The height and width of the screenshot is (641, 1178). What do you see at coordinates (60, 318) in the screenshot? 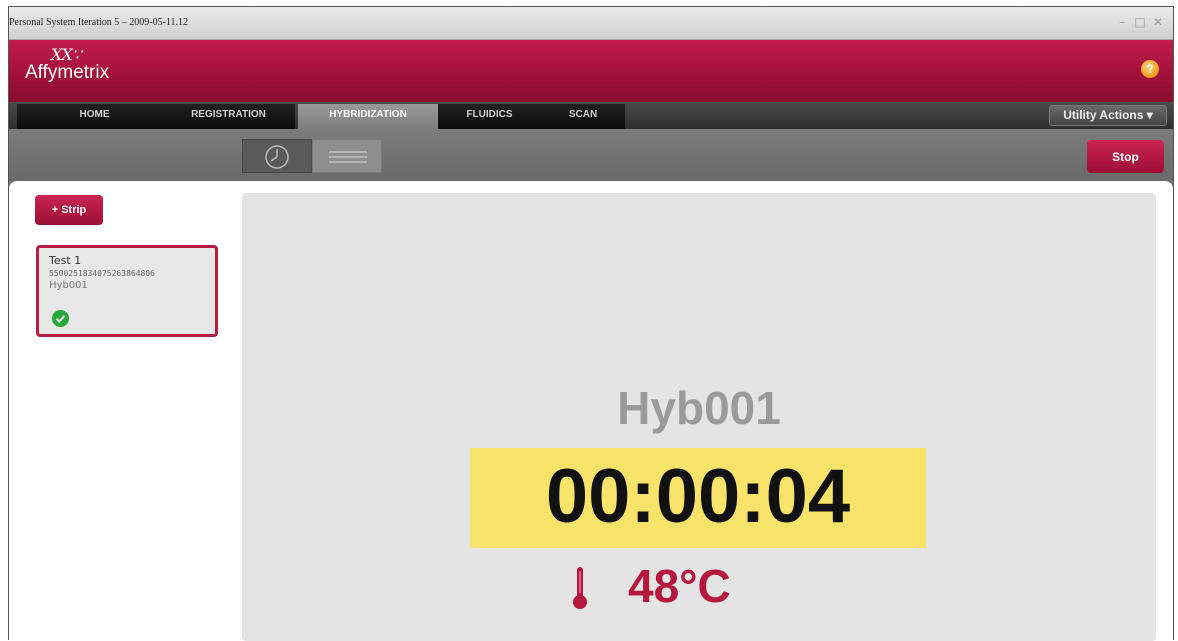
I see `check-icon` at bounding box center [60, 318].